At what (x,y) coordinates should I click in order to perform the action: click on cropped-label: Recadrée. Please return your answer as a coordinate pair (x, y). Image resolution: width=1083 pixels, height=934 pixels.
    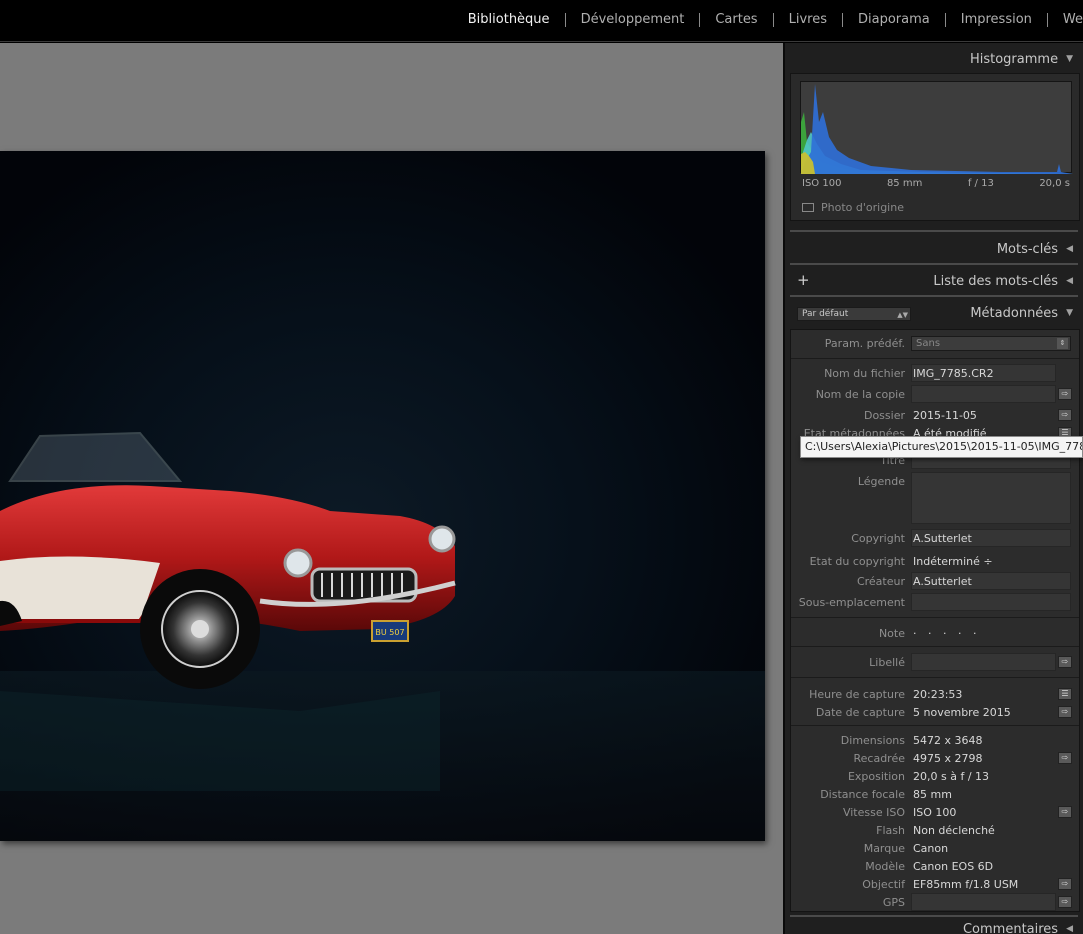
    Looking at the image, I should click on (879, 758).